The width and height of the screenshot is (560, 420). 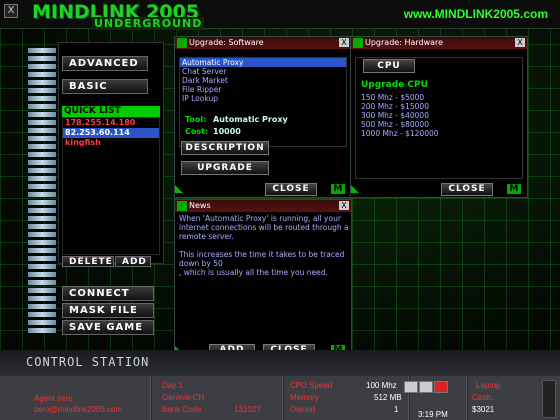 I want to click on software-list-item: IP Lookup, so click(x=263, y=98).